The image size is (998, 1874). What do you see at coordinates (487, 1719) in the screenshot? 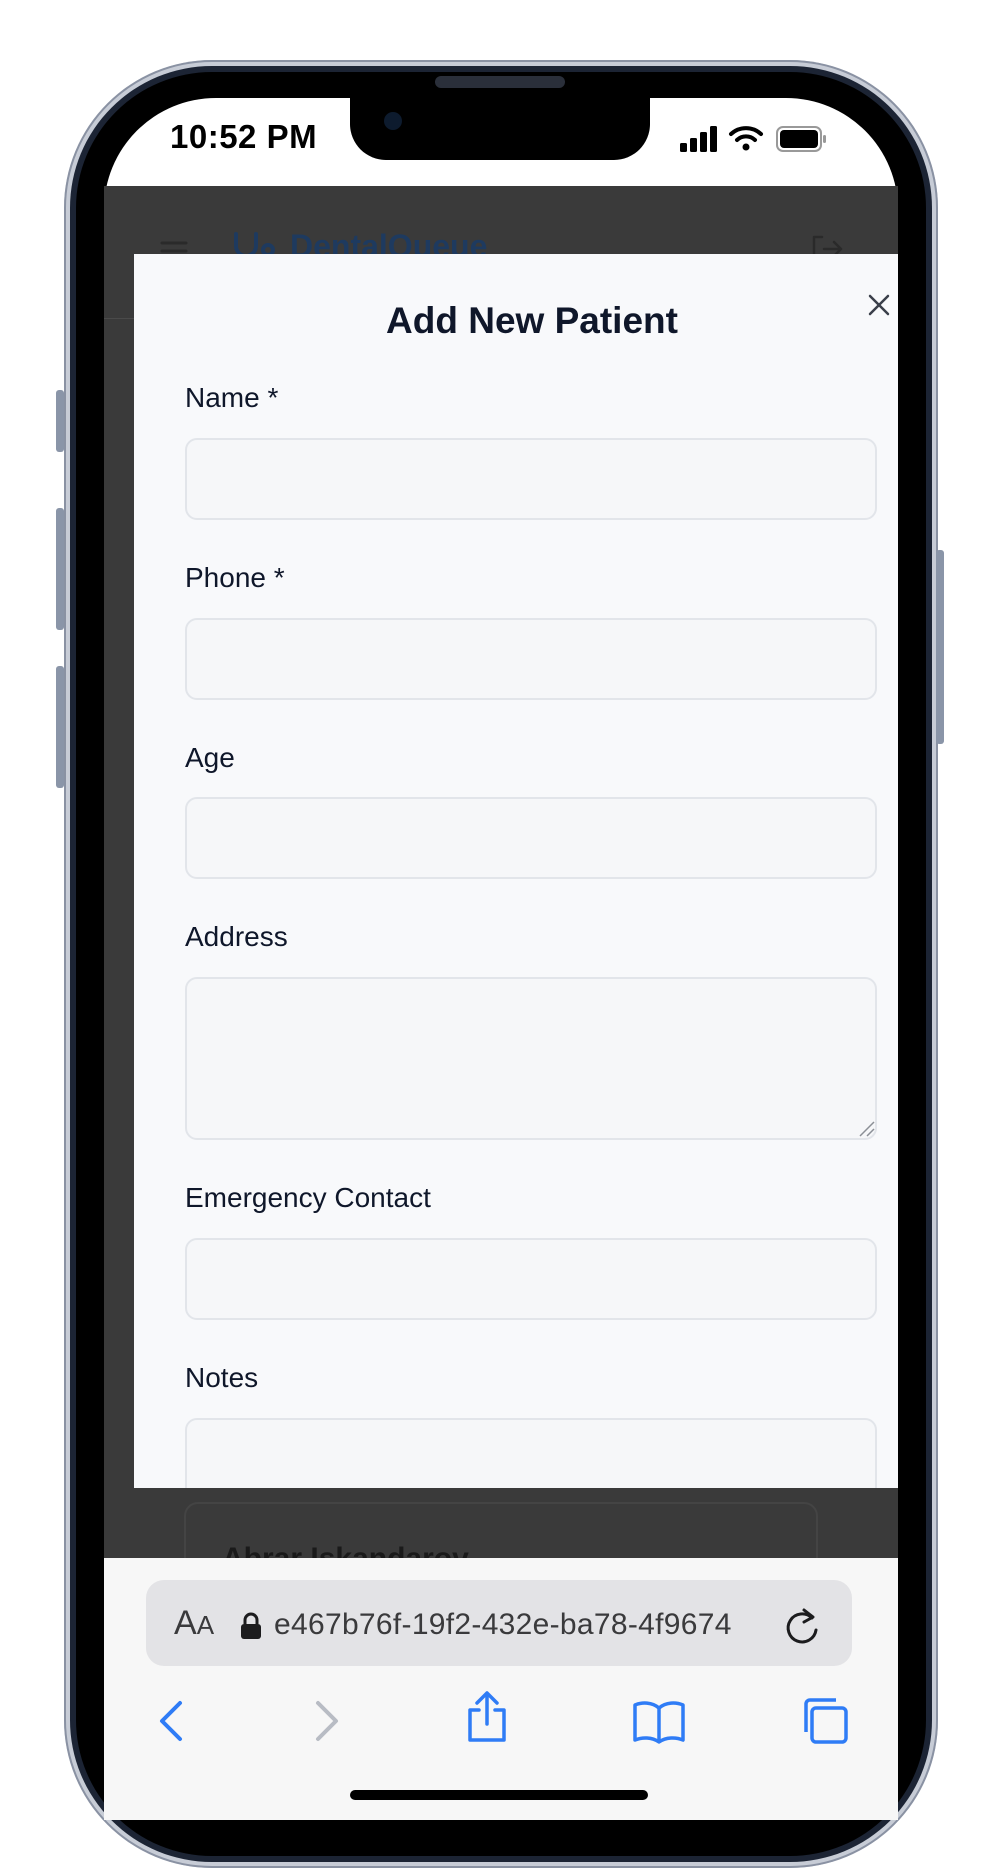
I see `share-icon` at bounding box center [487, 1719].